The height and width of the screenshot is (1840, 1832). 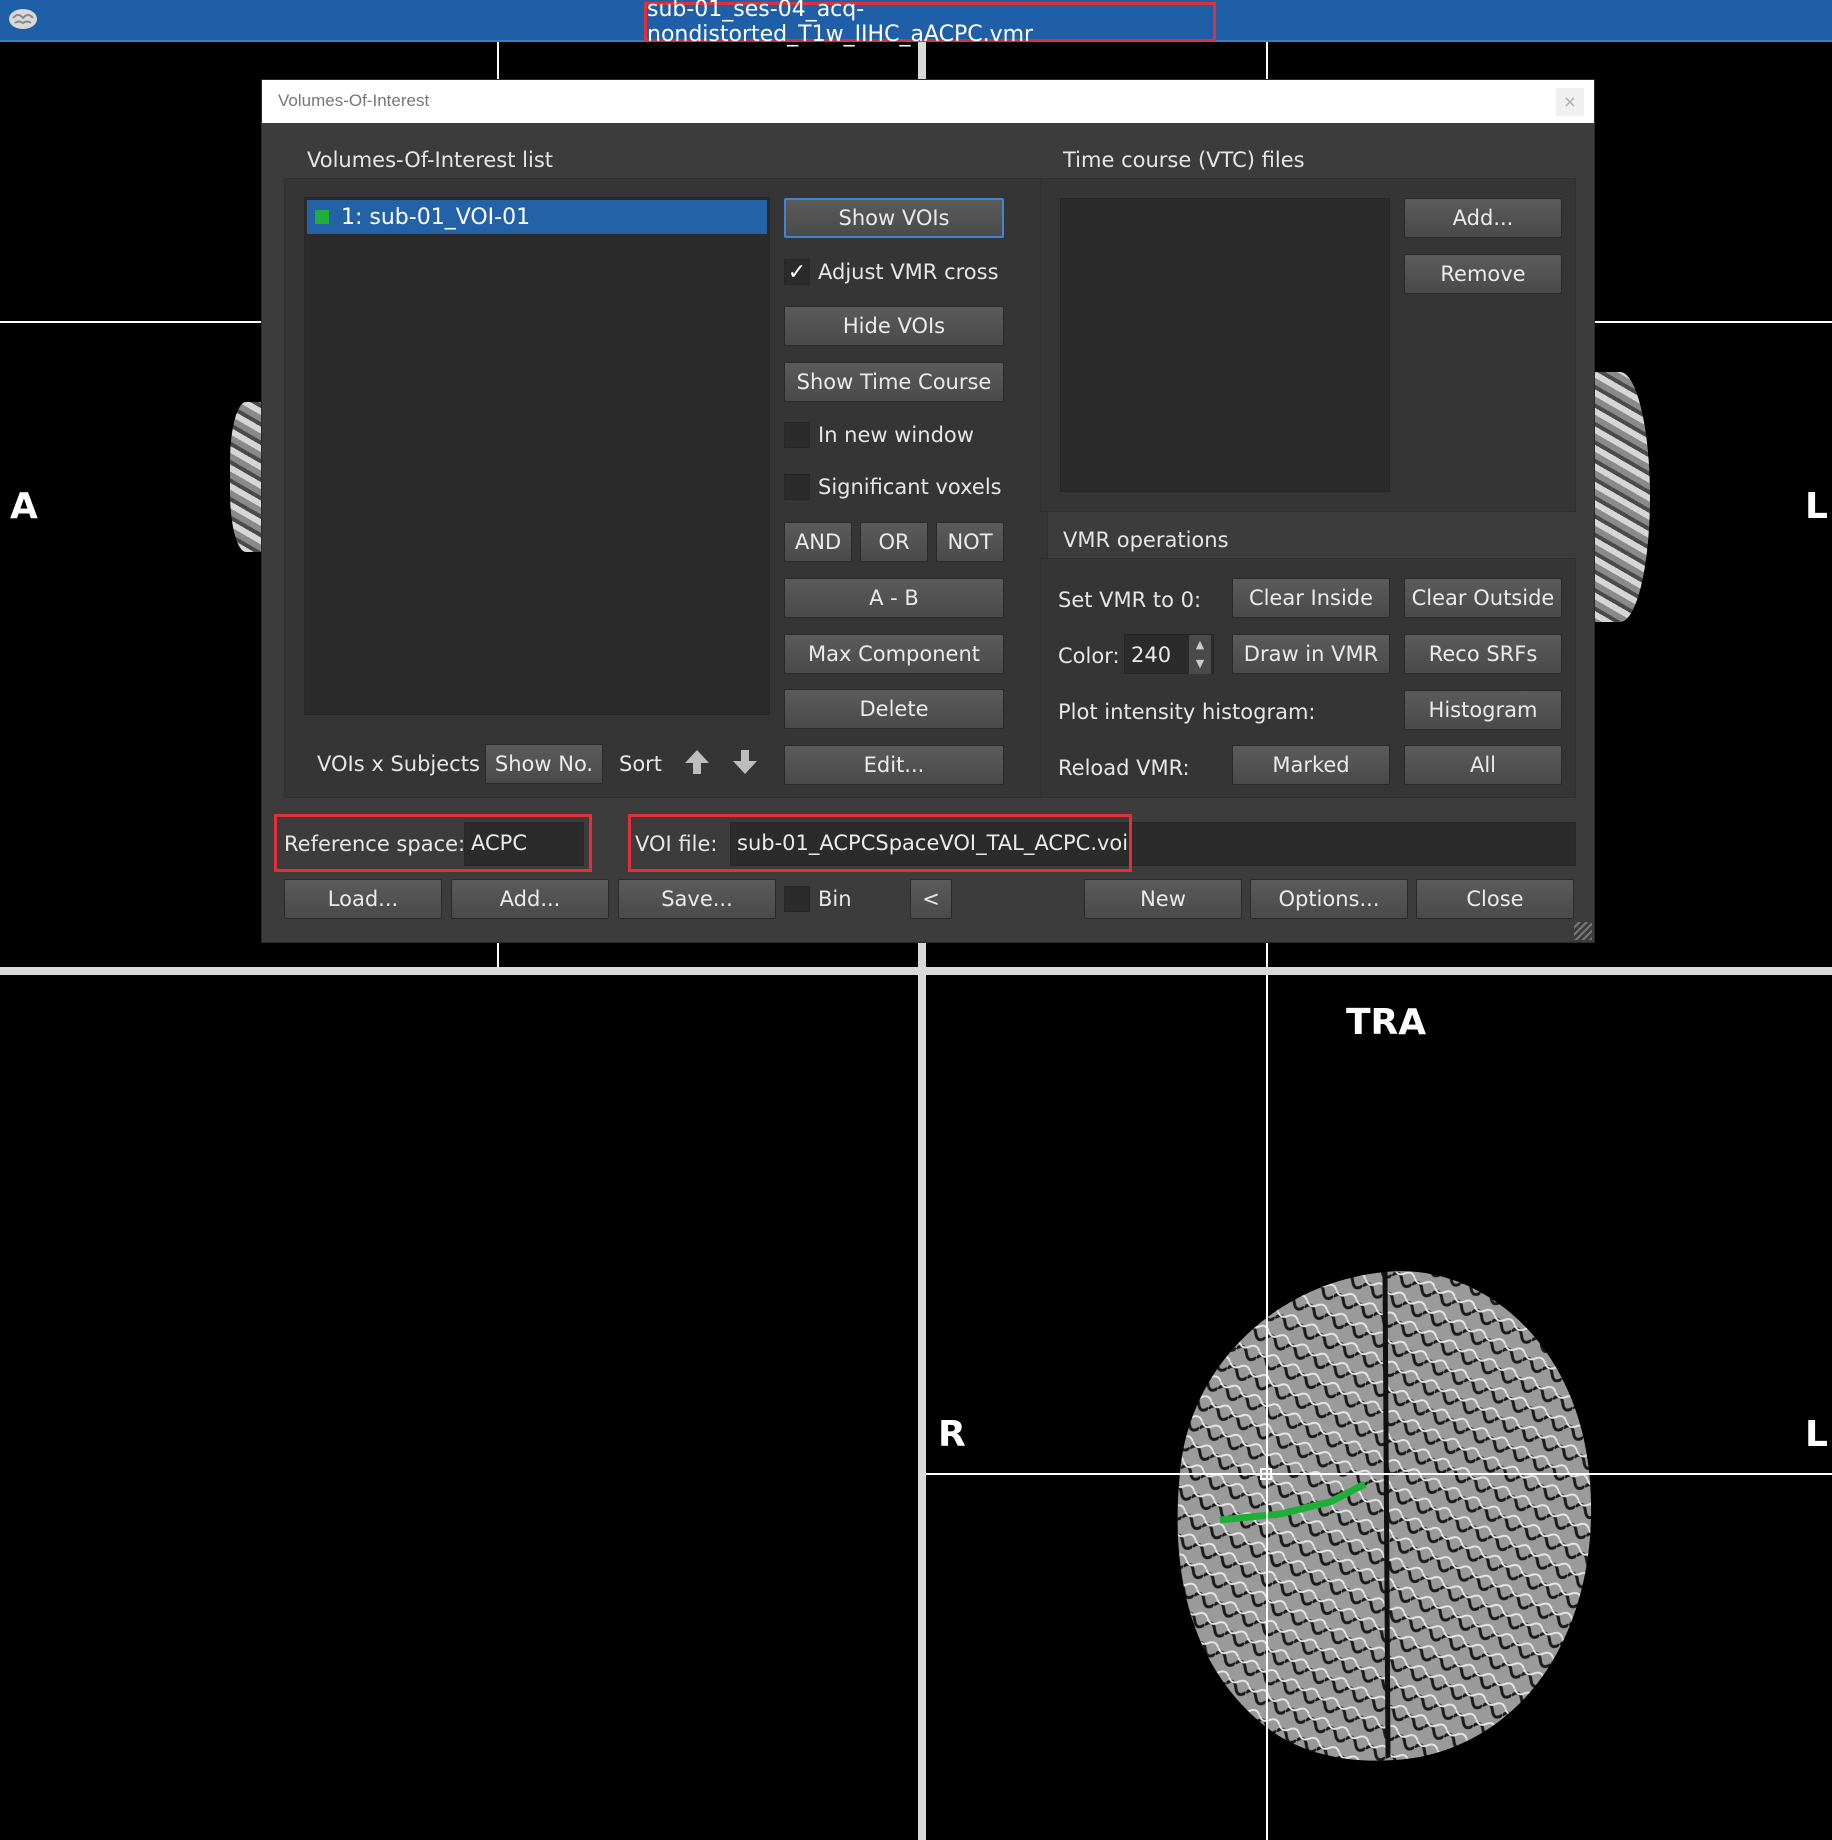 What do you see at coordinates (1266, 1474) in the screenshot?
I see `crosshair-center-marker` at bounding box center [1266, 1474].